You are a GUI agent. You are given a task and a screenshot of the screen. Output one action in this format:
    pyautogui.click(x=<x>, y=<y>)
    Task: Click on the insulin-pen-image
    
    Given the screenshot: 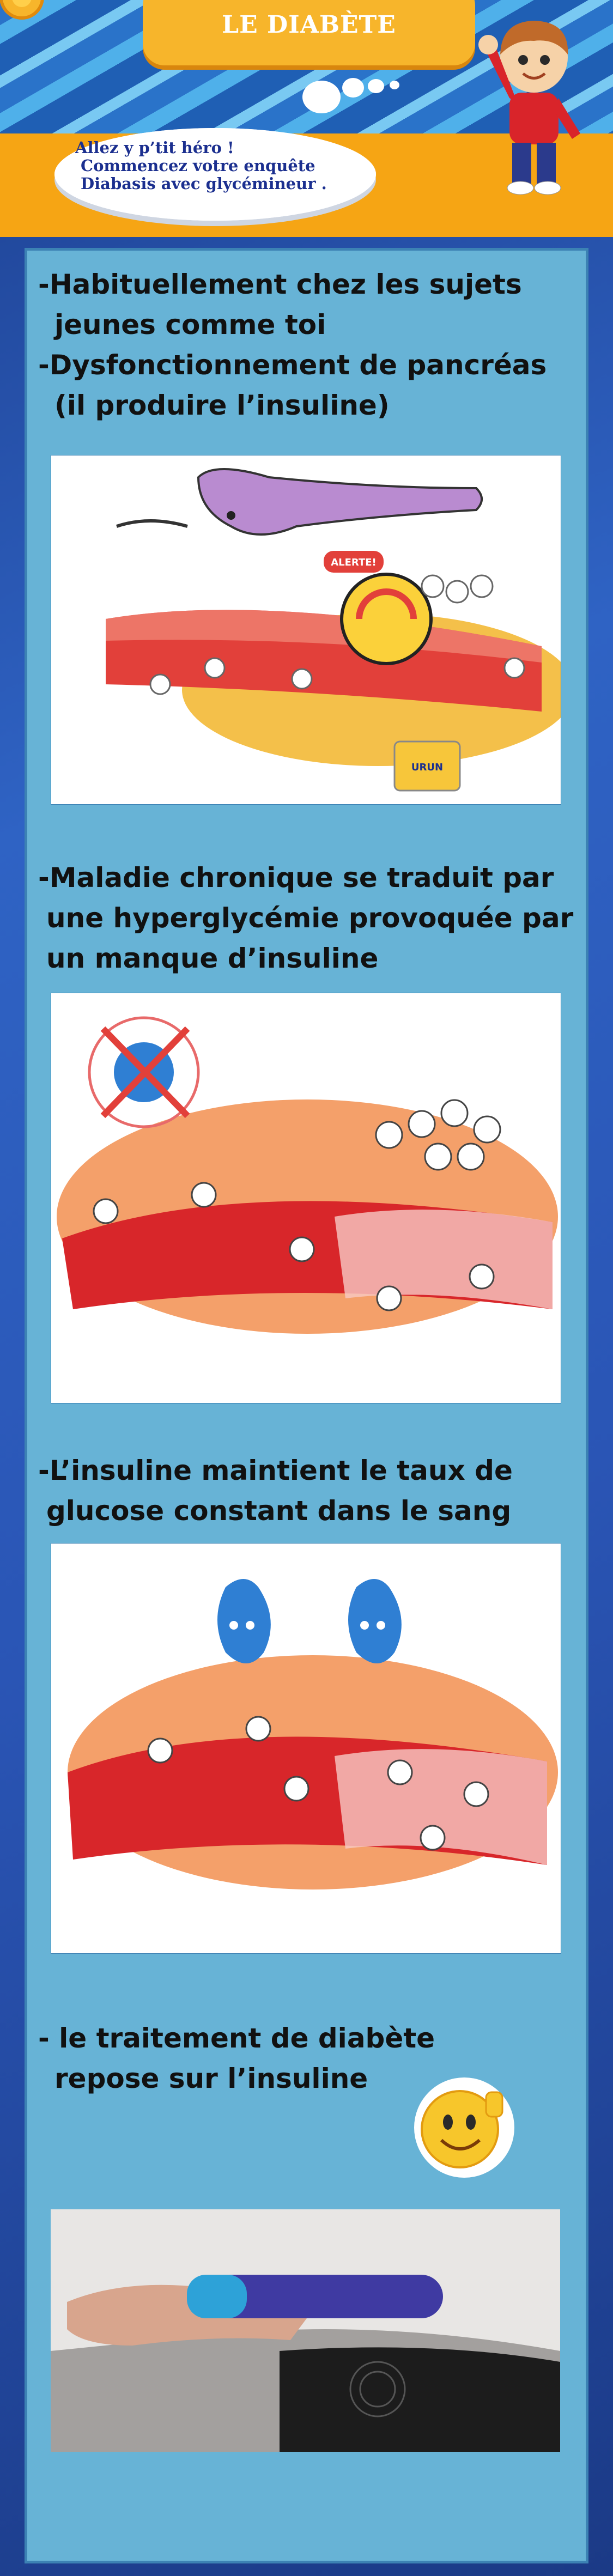 What is the action you would take?
    pyautogui.click(x=305, y=2330)
    